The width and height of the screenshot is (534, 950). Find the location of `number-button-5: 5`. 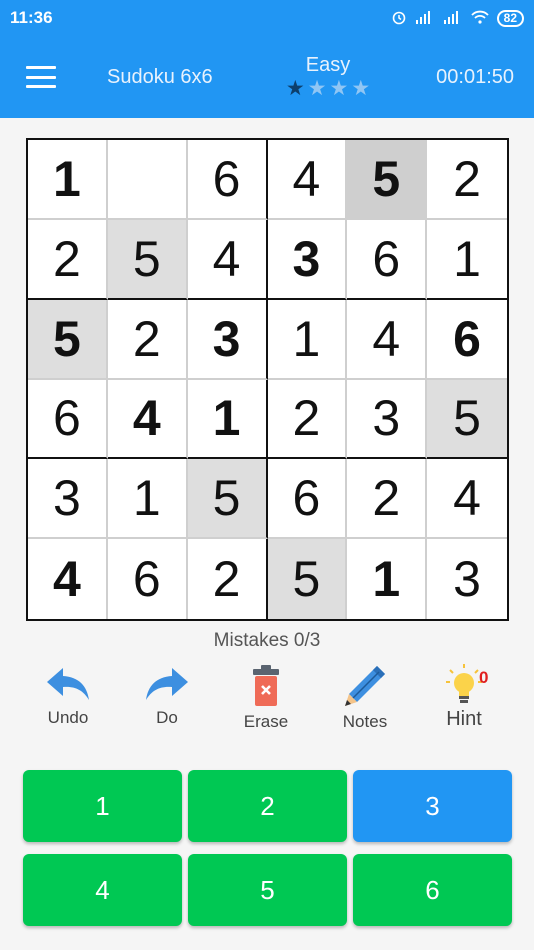

number-button-5: 5 is located at coordinates (267, 890).